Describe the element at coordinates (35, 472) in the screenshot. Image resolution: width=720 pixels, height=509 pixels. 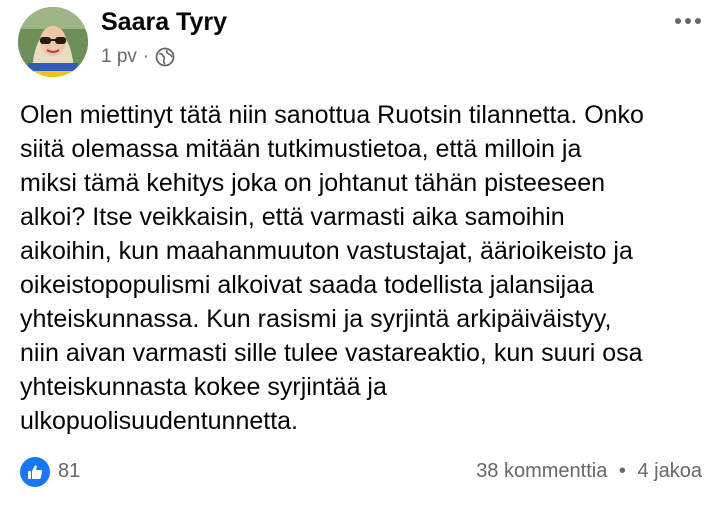
I see `like-icon` at that location.